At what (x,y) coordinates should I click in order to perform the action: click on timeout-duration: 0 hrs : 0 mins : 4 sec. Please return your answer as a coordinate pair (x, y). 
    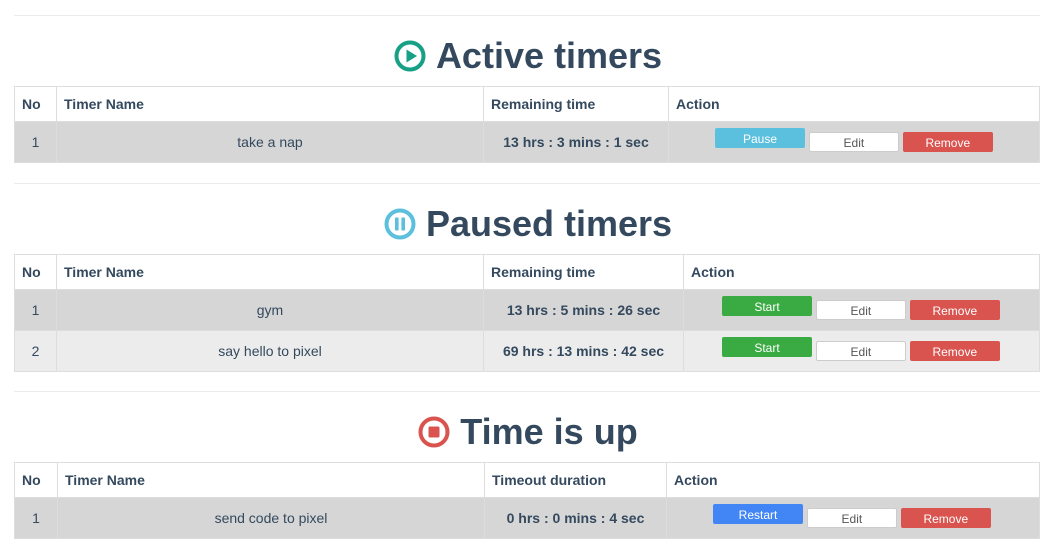
    Looking at the image, I should click on (575, 518).